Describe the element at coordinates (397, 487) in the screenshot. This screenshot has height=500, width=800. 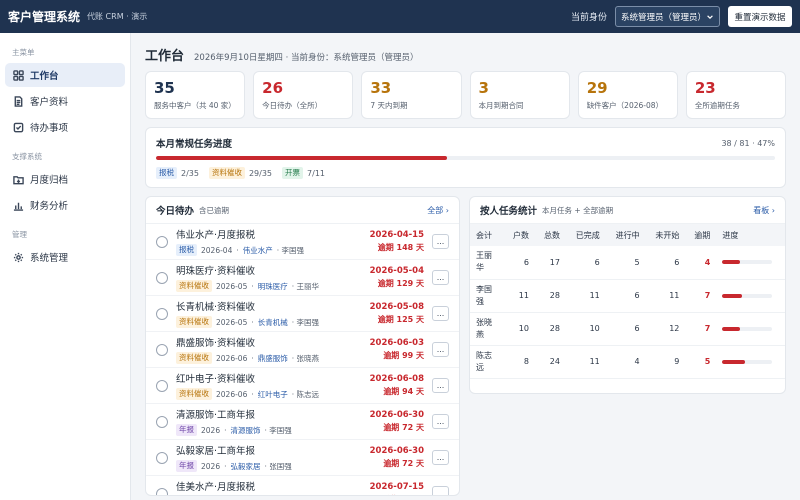
I see `due-date: 2026-07-15` at that location.